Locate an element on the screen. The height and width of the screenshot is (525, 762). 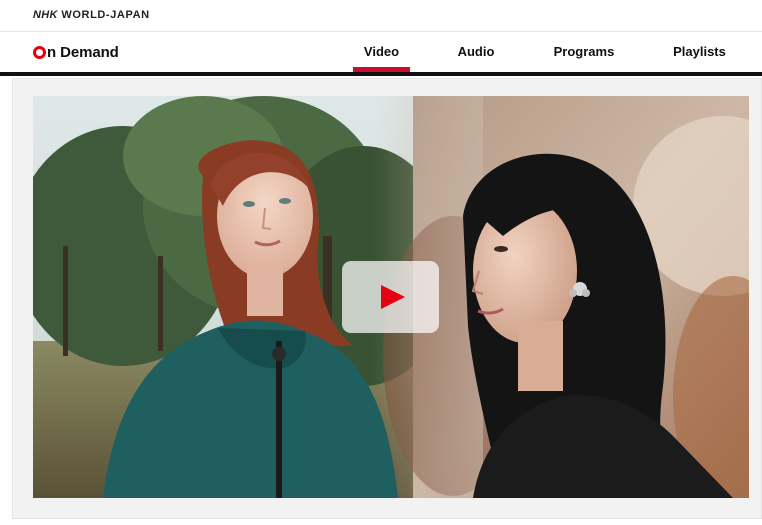
play-icon is located at coordinates (392, 297).